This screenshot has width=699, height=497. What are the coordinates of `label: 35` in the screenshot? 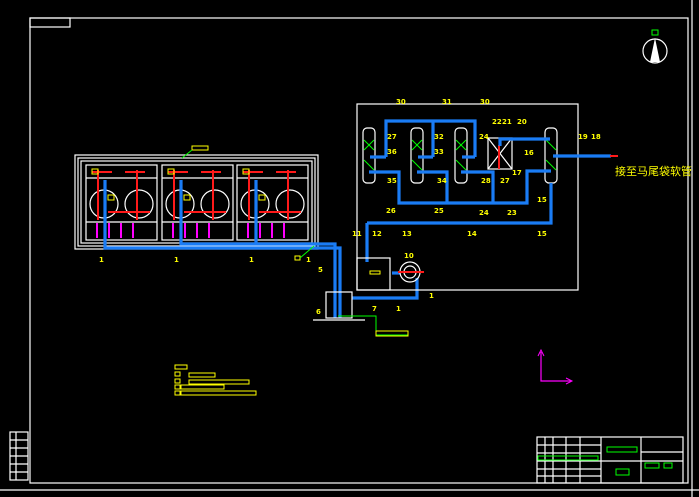 It's located at (392, 181).